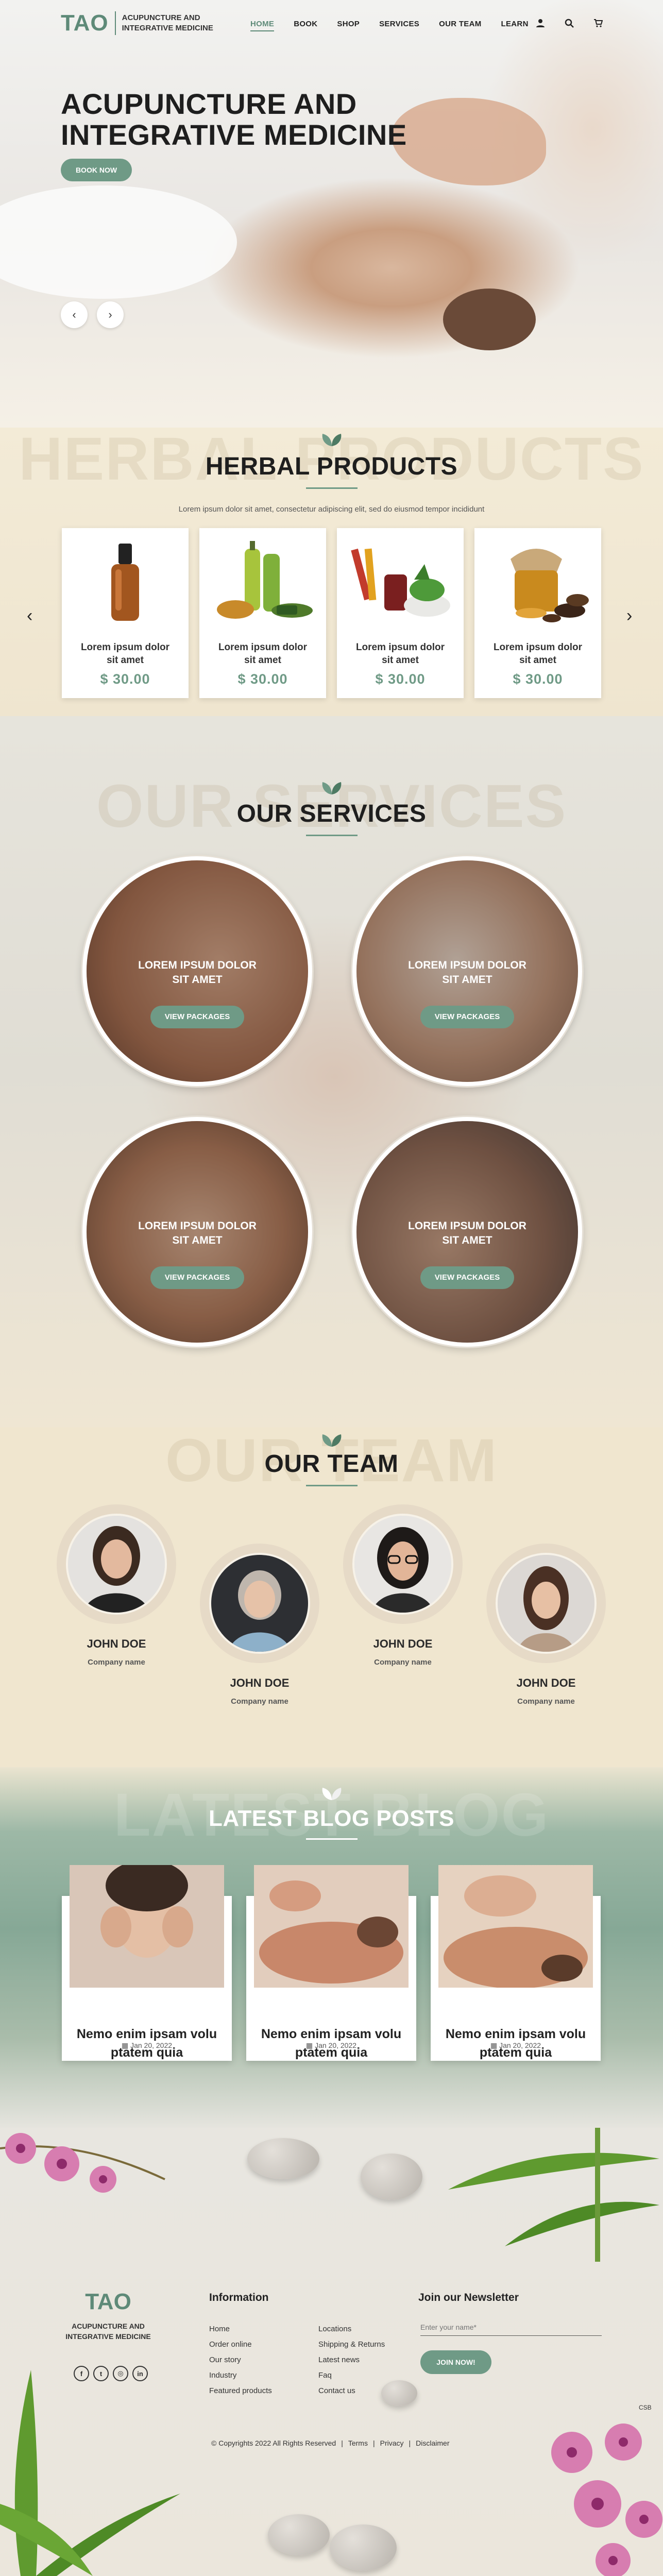 The width and height of the screenshot is (663, 2576). Describe the element at coordinates (455, 2362) in the screenshot. I see `join-now-button: JOIN NOW!` at that location.